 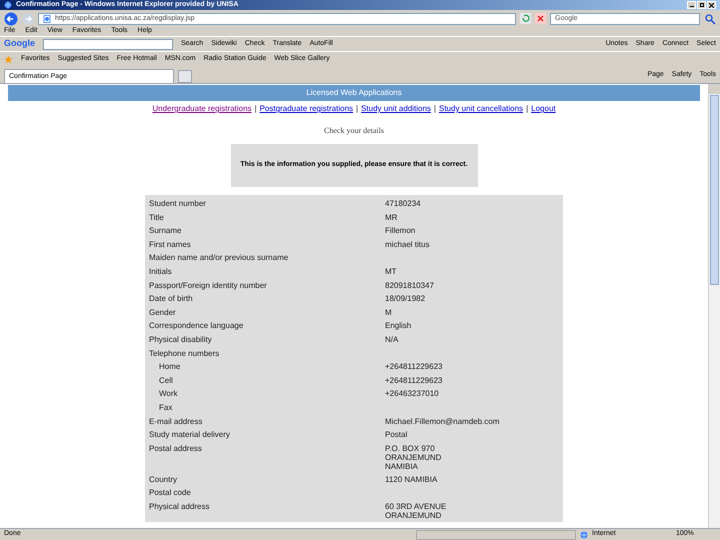 I want to click on forward-icon, so click(x=28, y=18).